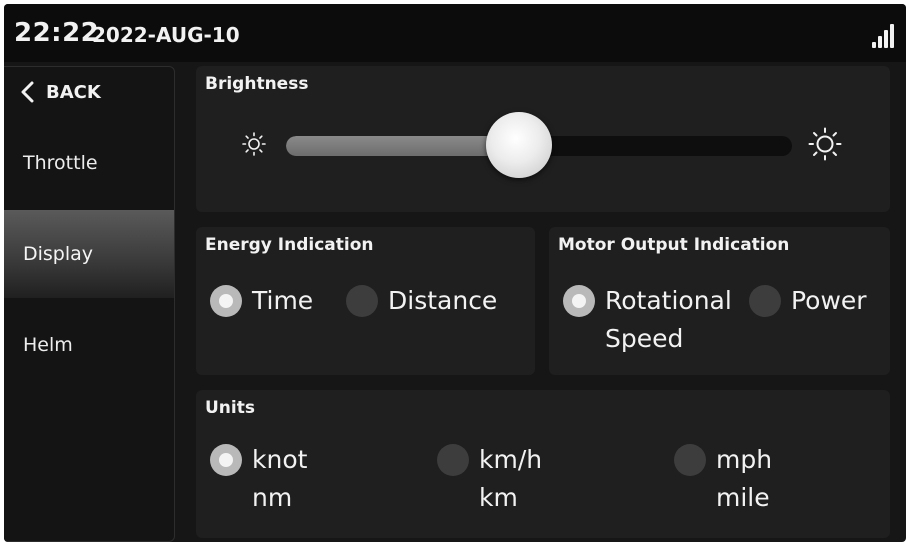 The width and height of the screenshot is (910, 546). Describe the element at coordinates (829, 300) in the screenshot. I see `radio-label: Power` at that location.